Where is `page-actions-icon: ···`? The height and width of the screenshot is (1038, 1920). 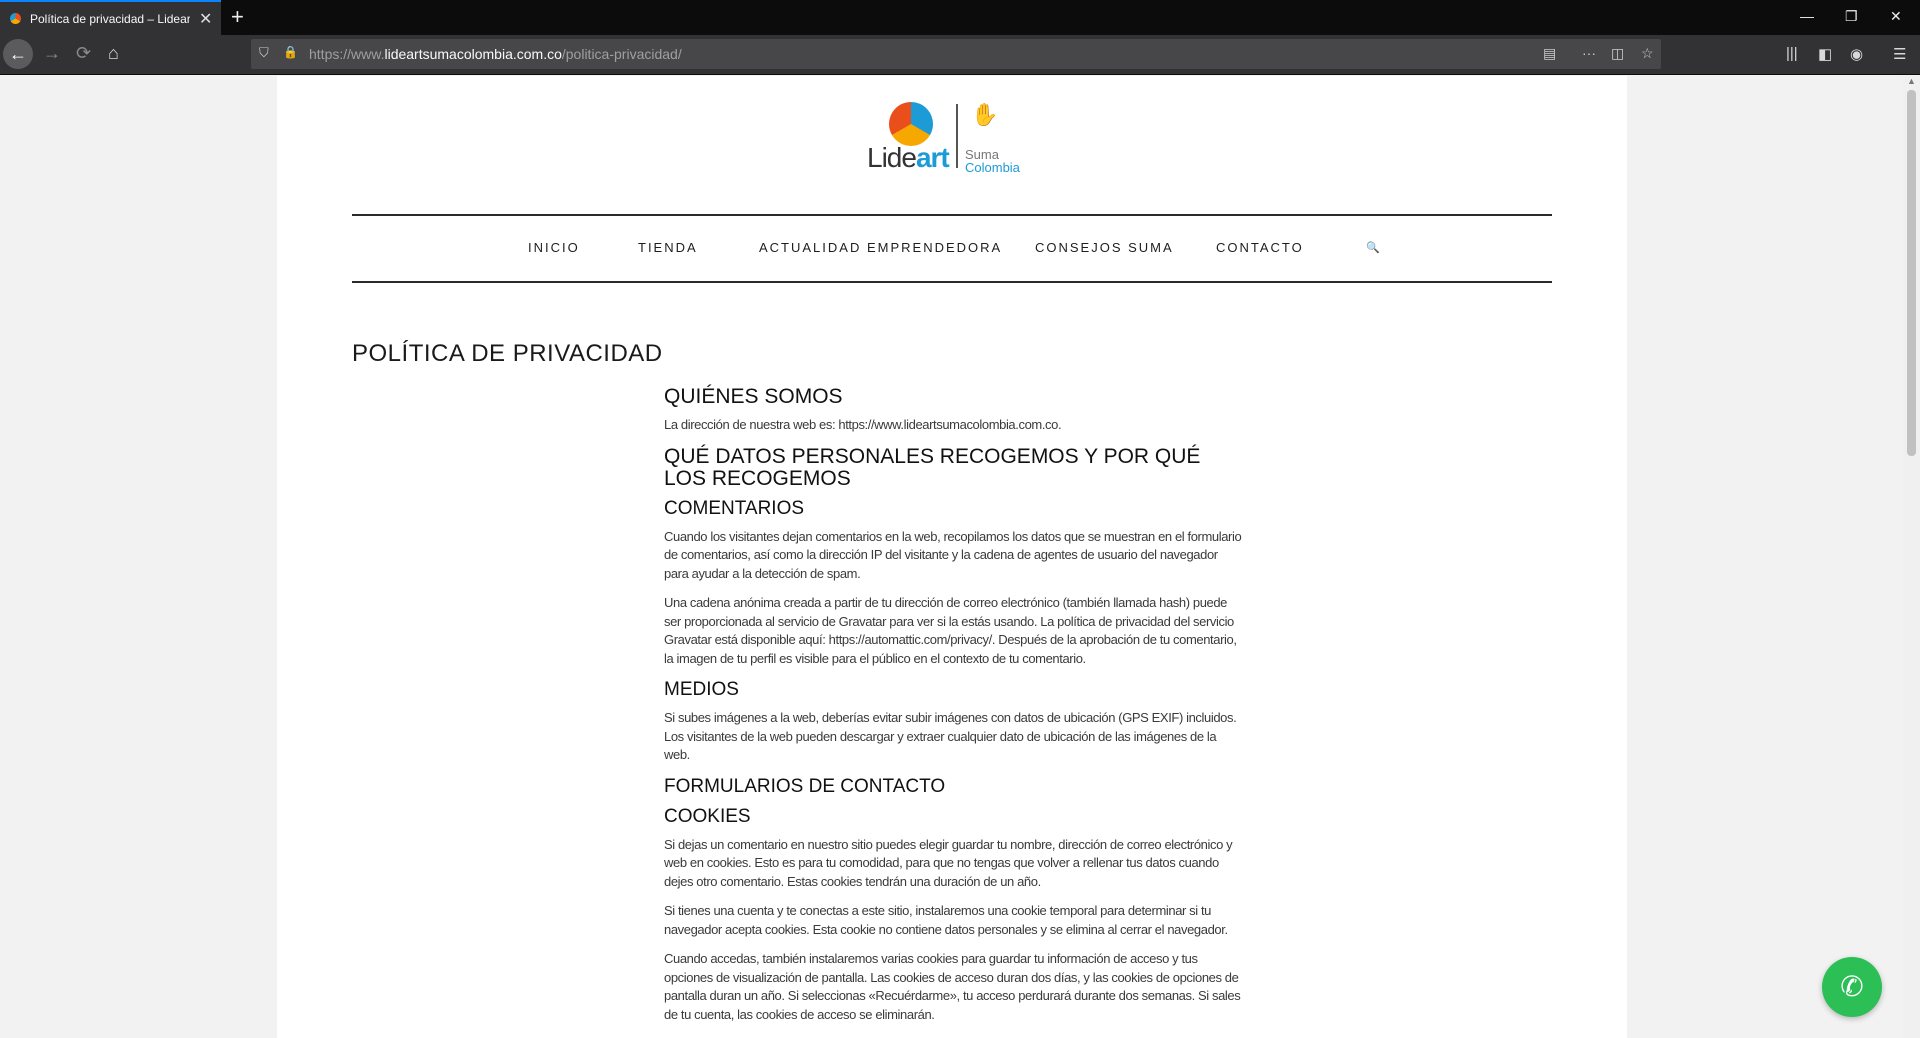 page-actions-icon: ··· is located at coordinates (1589, 53).